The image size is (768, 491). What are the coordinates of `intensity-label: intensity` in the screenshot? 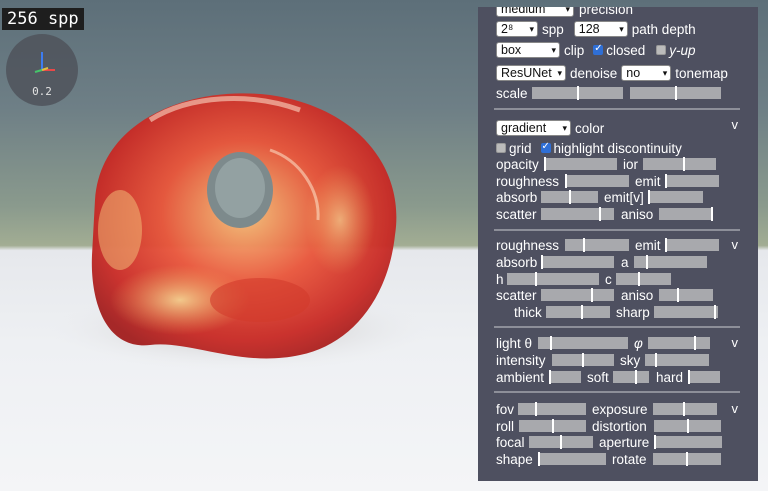 It's located at (521, 360).